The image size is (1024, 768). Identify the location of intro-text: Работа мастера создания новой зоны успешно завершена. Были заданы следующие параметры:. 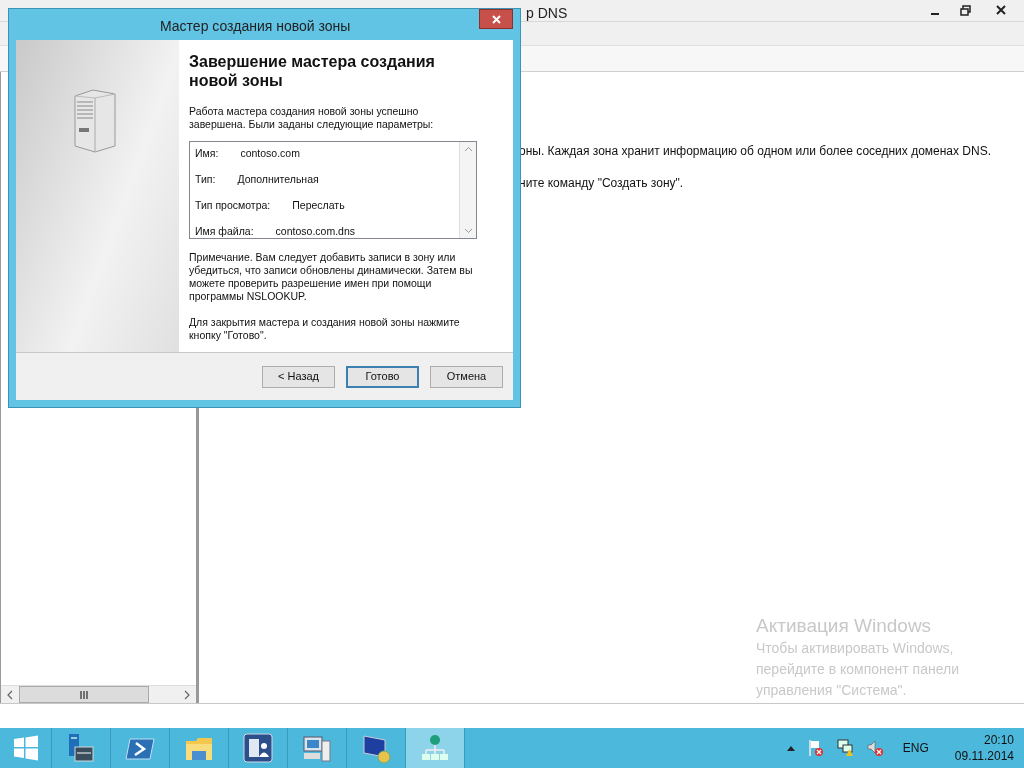
(312, 118).